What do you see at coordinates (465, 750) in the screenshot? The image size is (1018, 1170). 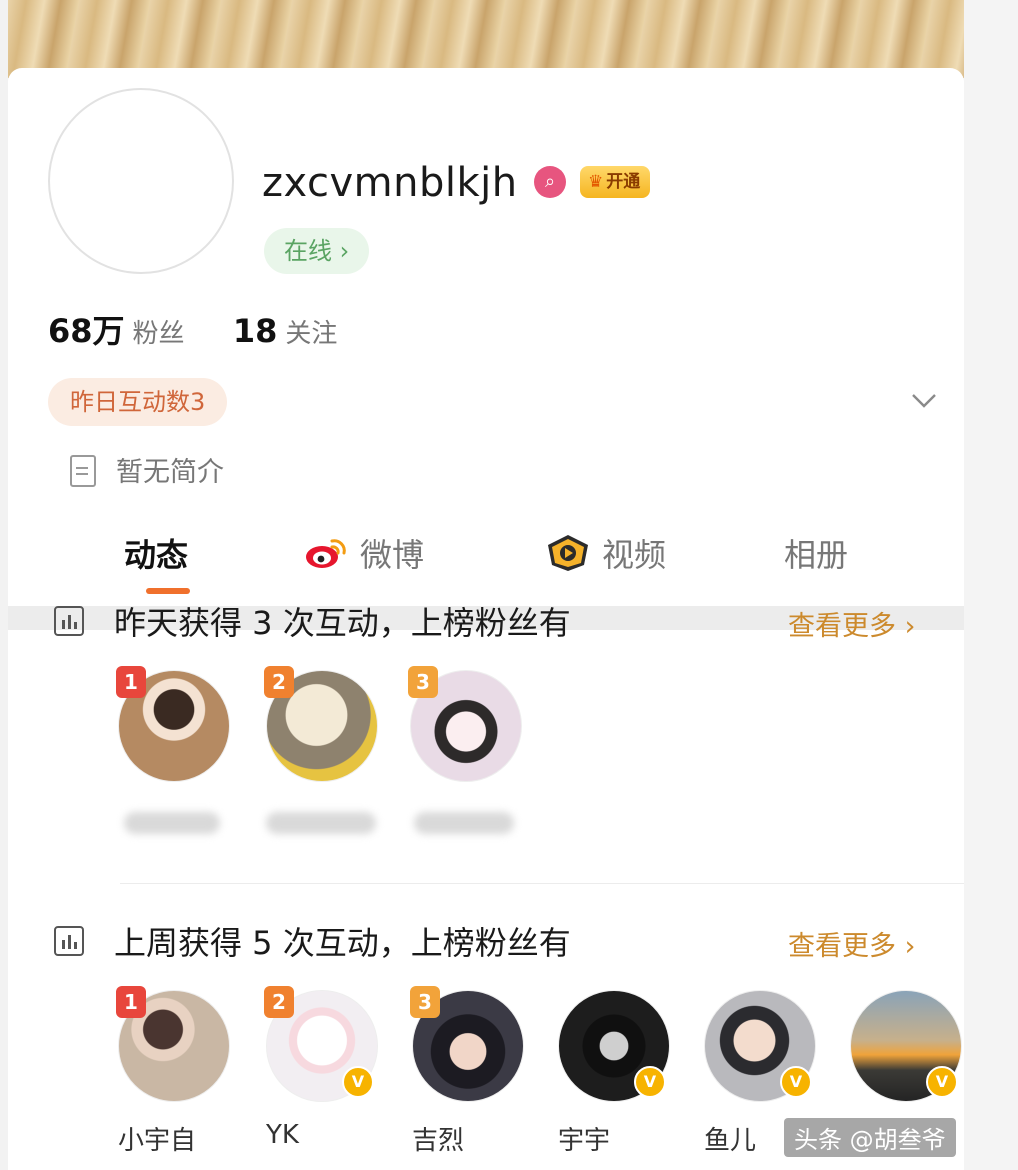 I see `fan-avatar-item: 3` at bounding box center [465, 750].